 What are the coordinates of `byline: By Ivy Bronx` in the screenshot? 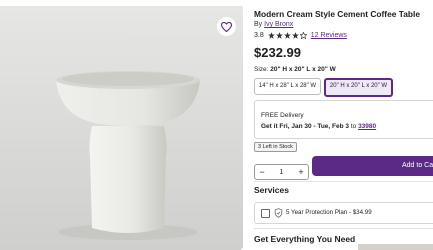 It's located at (273, 24).